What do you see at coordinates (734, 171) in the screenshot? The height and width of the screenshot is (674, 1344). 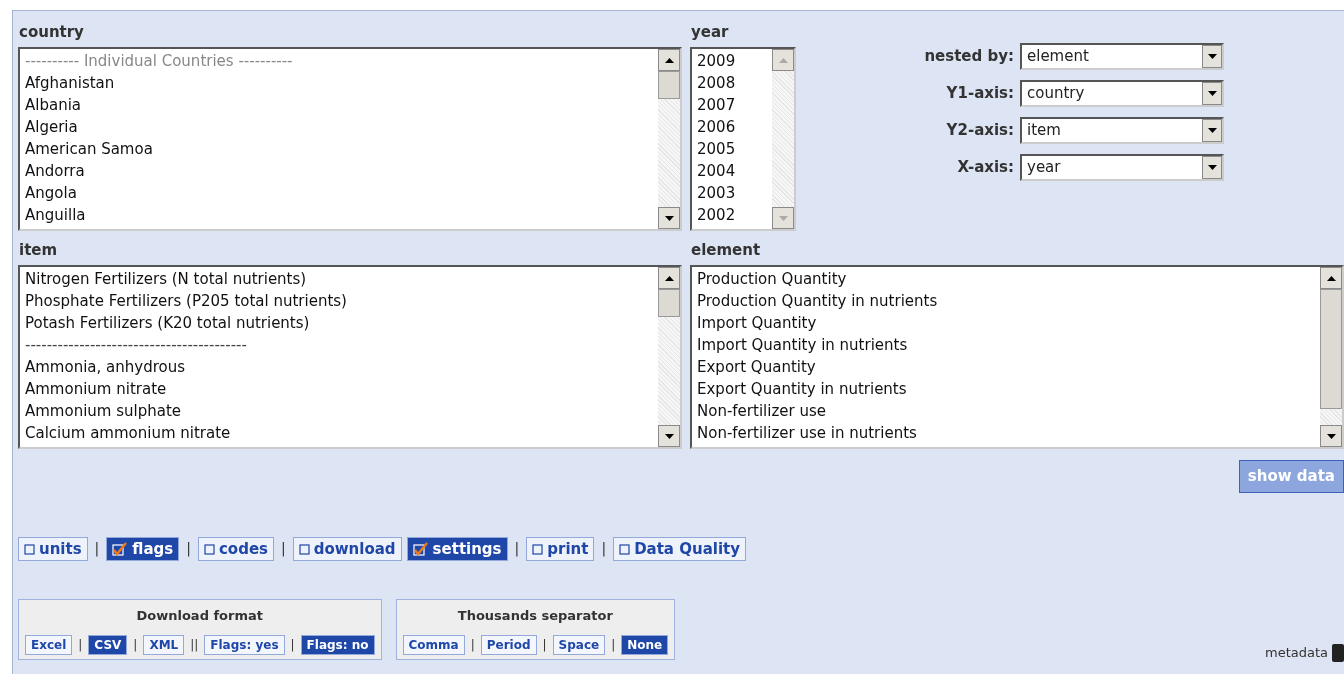 I see `list-option: 2004` at bounding box center [734, 171].